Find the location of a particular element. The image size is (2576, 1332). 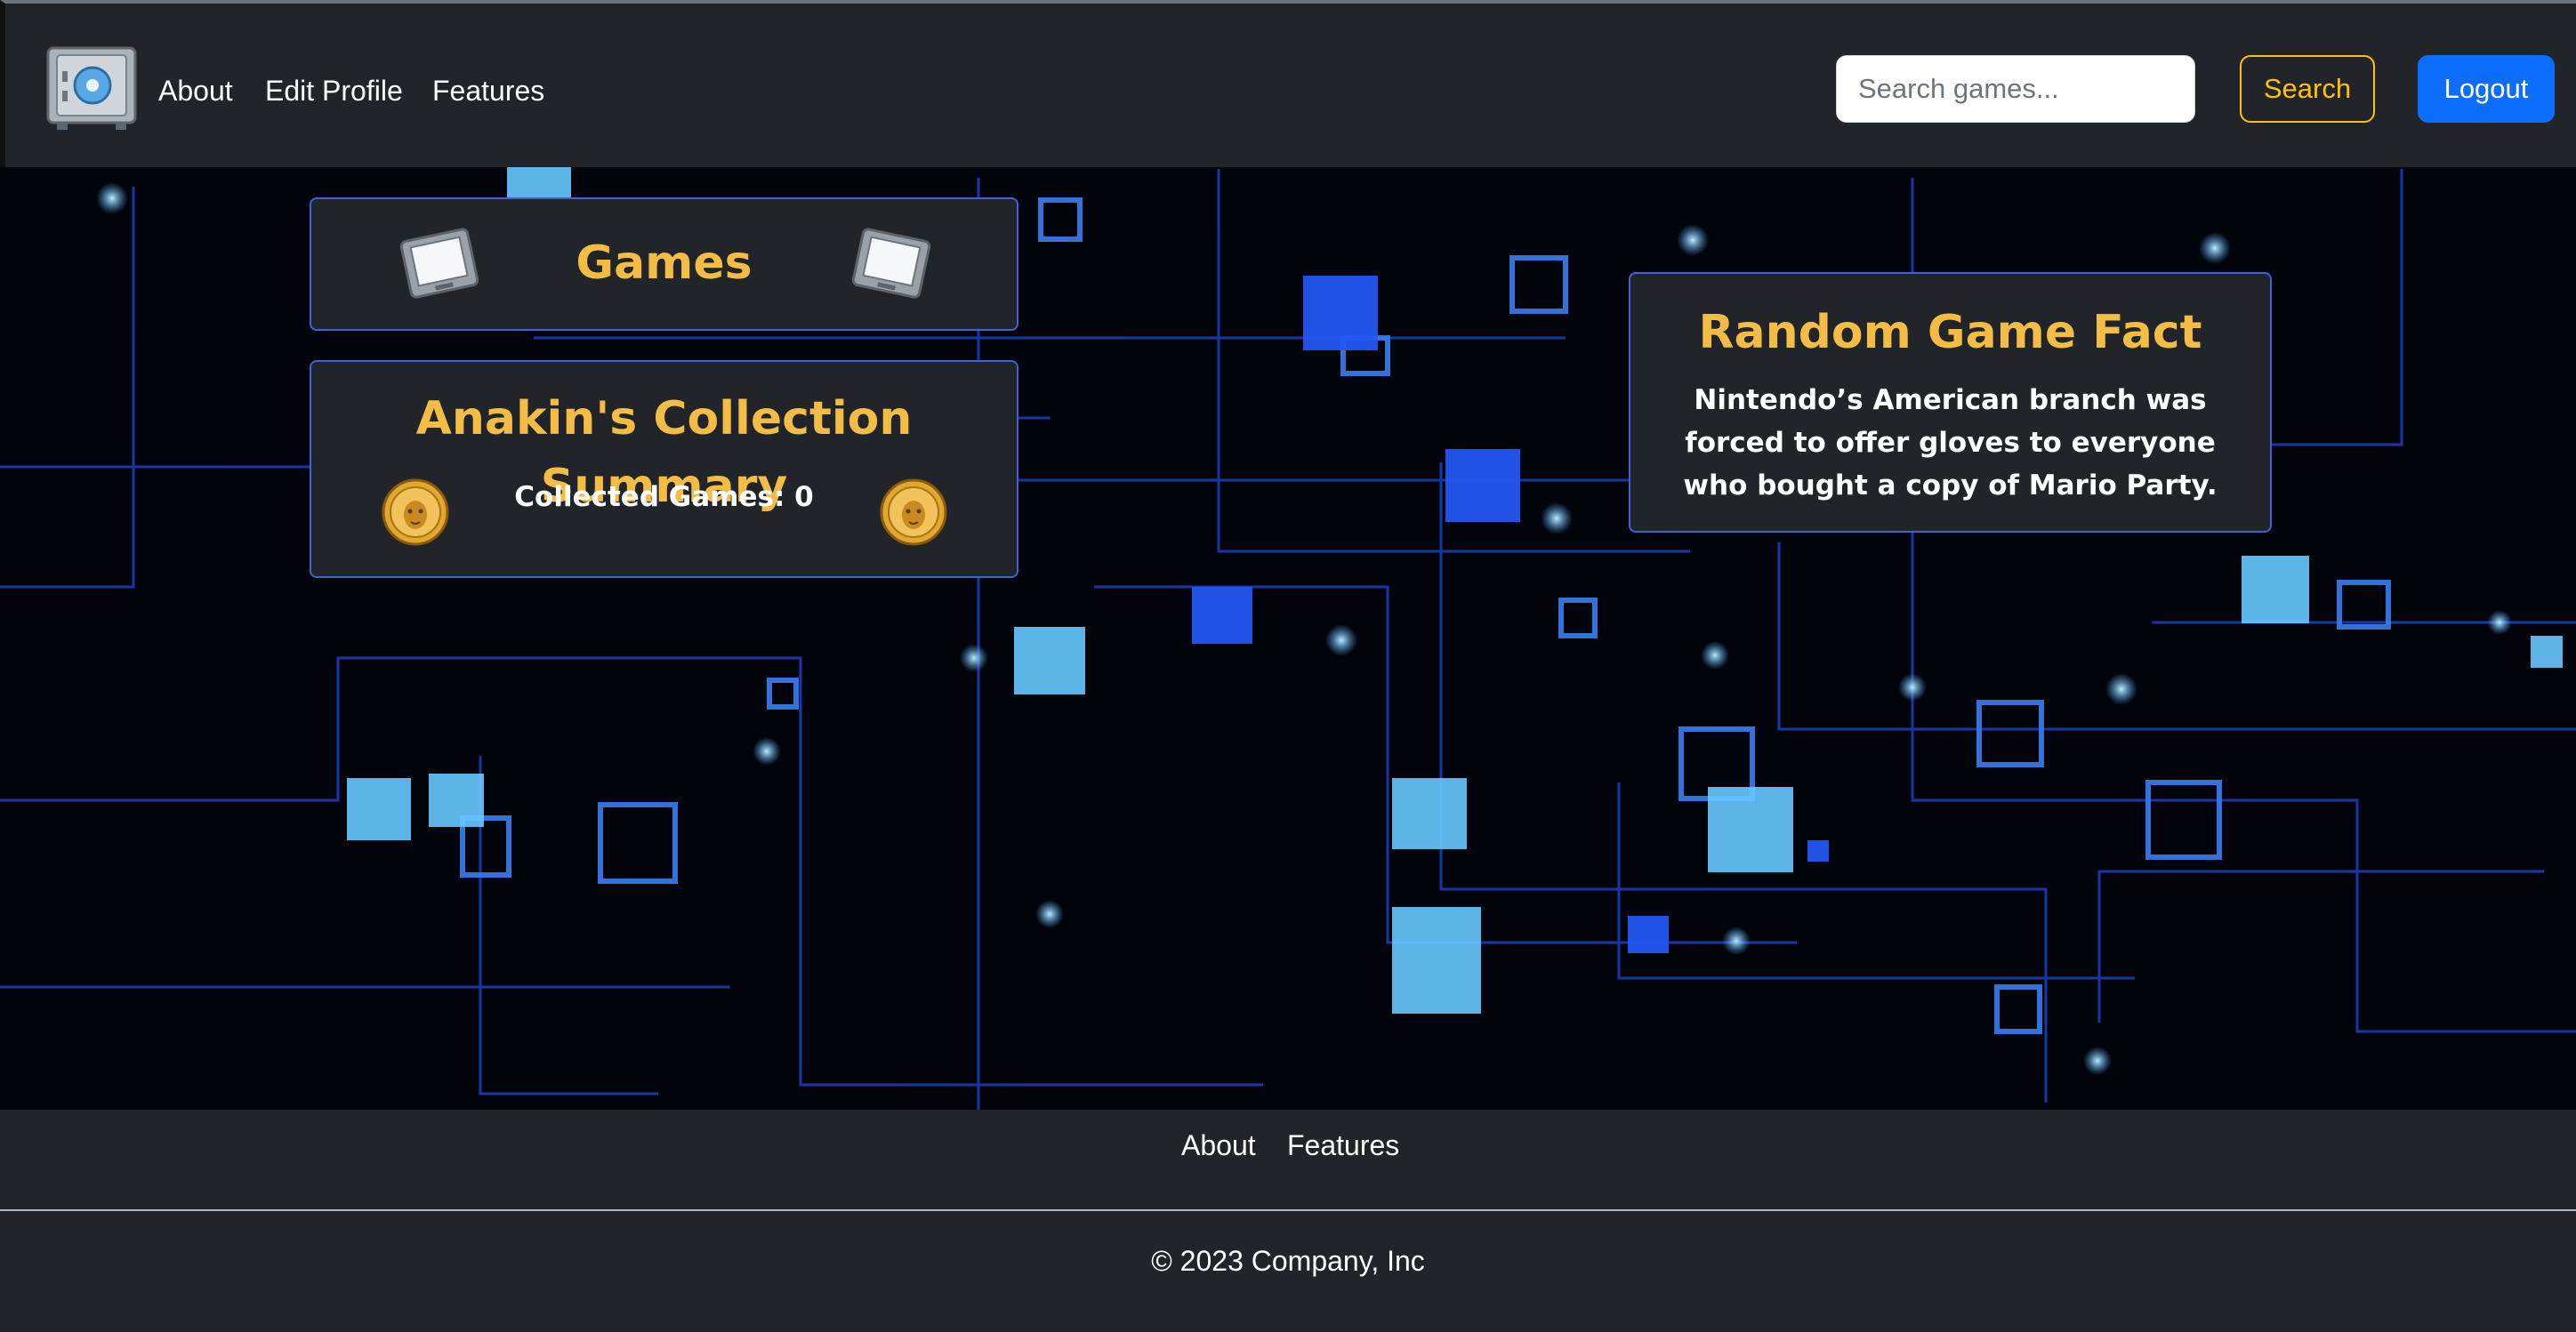

safe-vault-icon is located at coordinates (91, 88).